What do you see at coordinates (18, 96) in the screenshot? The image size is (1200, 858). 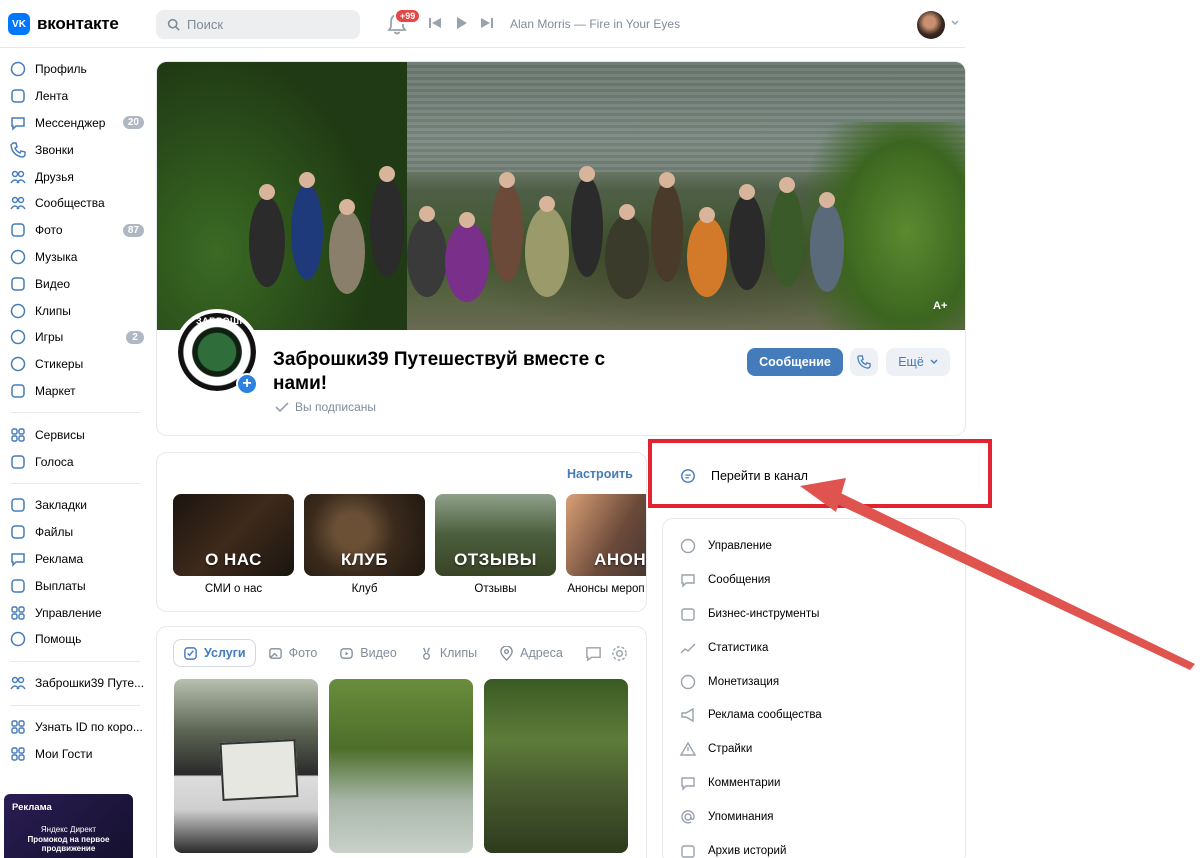 I see `news-feed-icon` at bounding box center [18, 96].